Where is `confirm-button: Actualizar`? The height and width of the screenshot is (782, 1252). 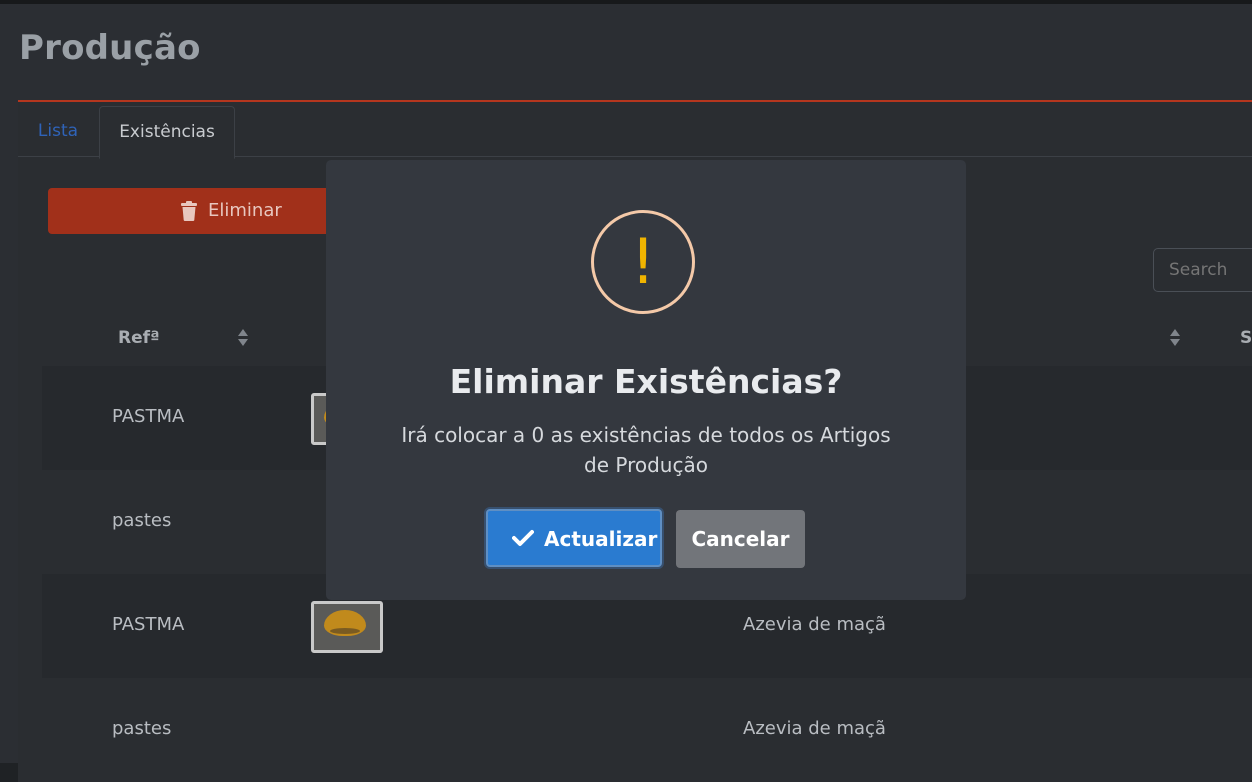 confirm-button: Actualizar is located at coordinates (574, 538).